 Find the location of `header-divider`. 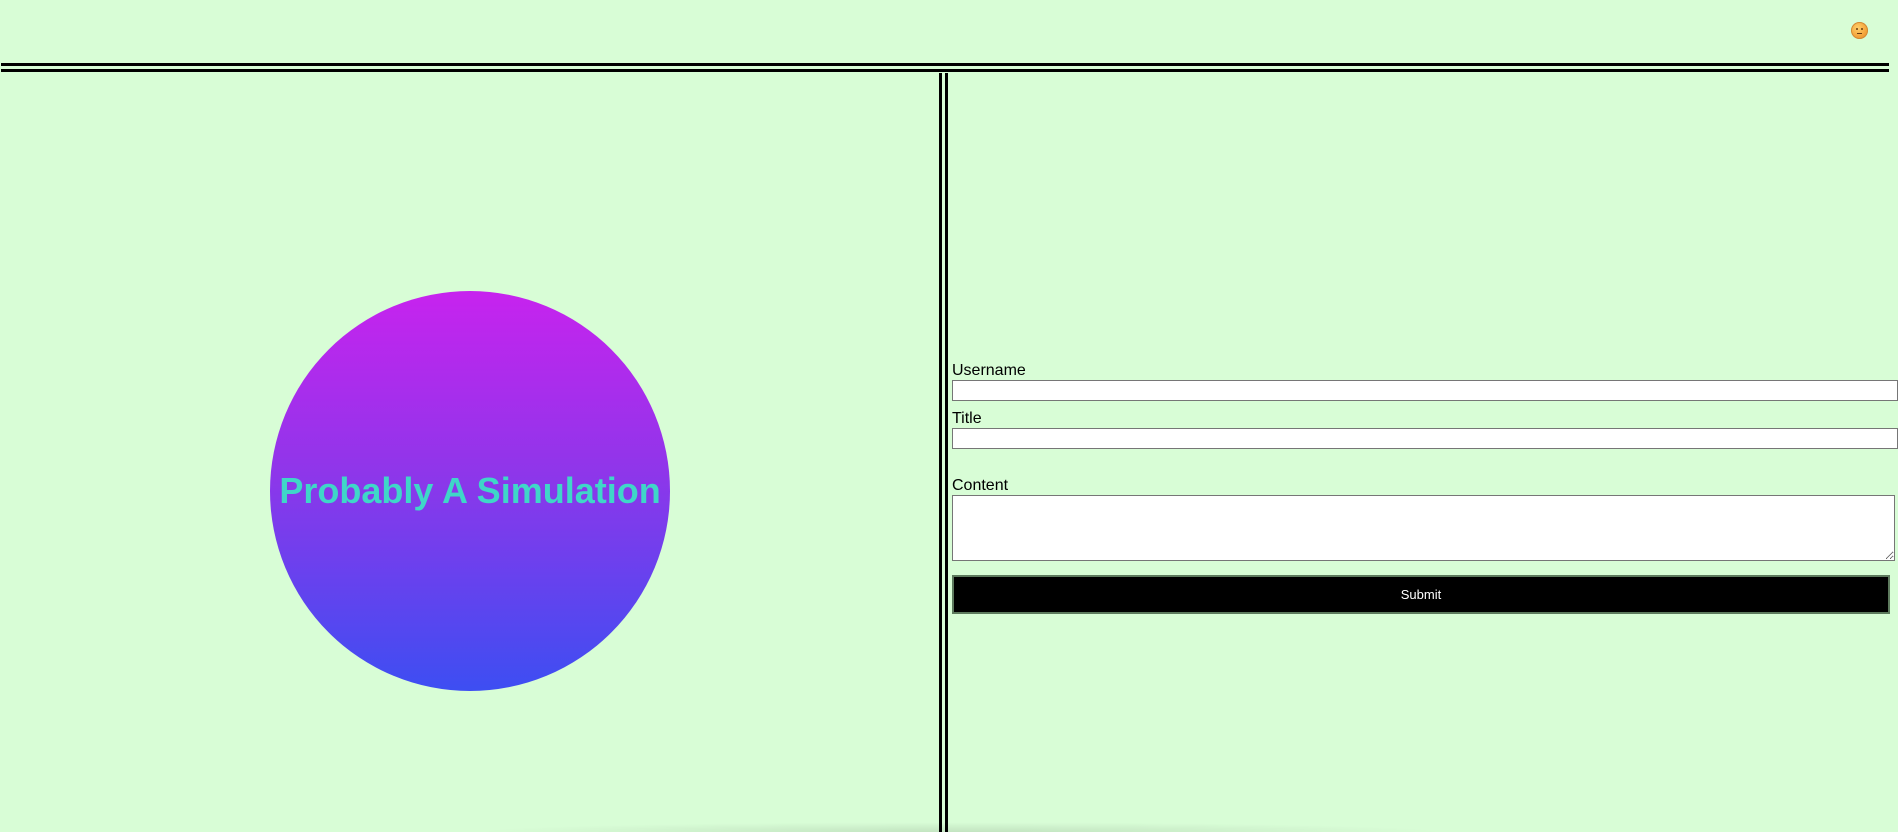

header-divider is located at coordinates (945, 67).